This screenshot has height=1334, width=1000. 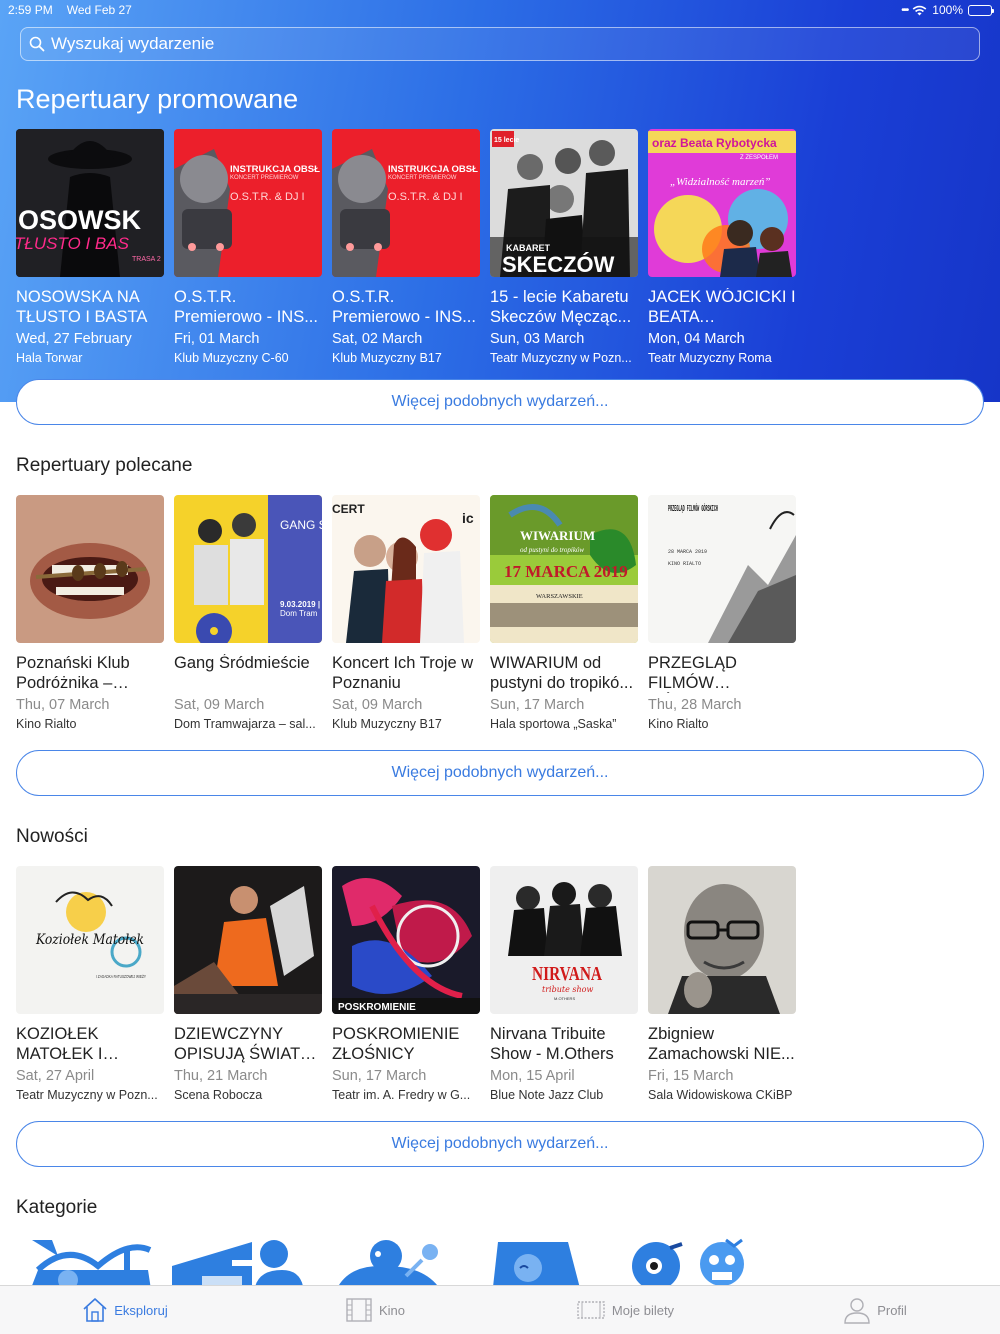 What do you see at coordinates (157, 99) in the screenshot?
I see `promoted-section-title: Repertuary promowane` at bounding box center [157, 99].